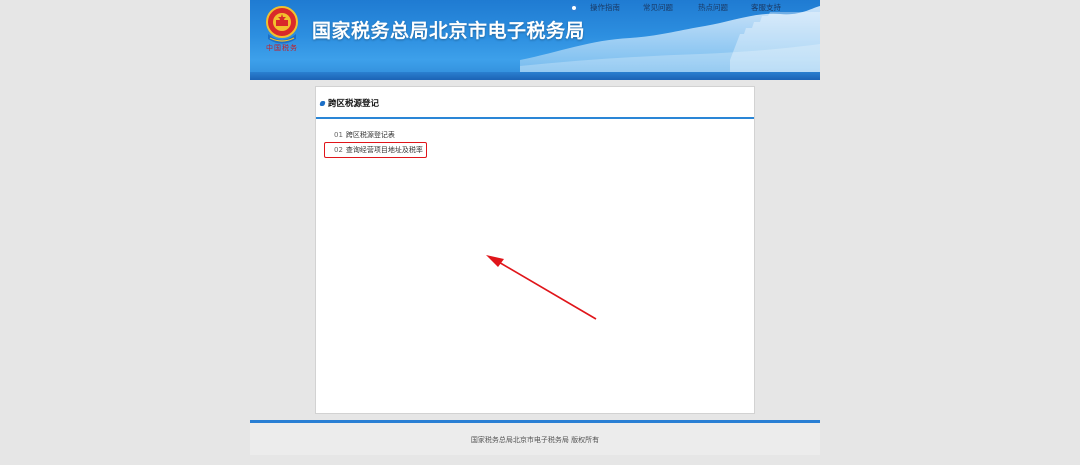  I want to click on site-footer: 国家税务总局北京市电子税务局 版权所有, so click(535, 437).